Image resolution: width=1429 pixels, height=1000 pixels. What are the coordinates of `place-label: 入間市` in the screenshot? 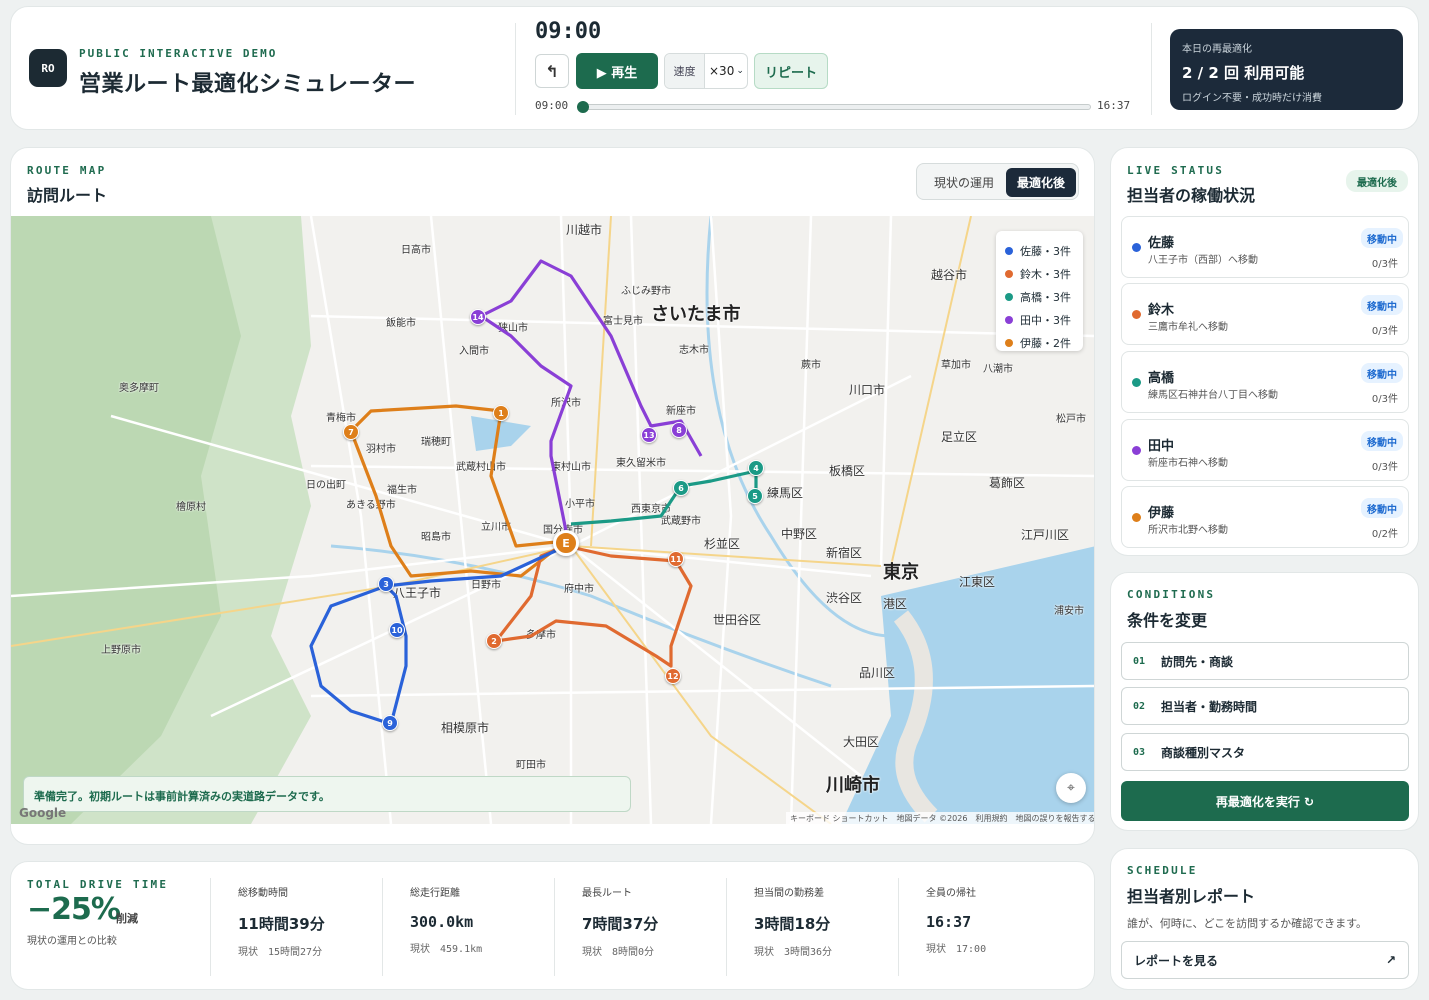 It's located at (474, 351).